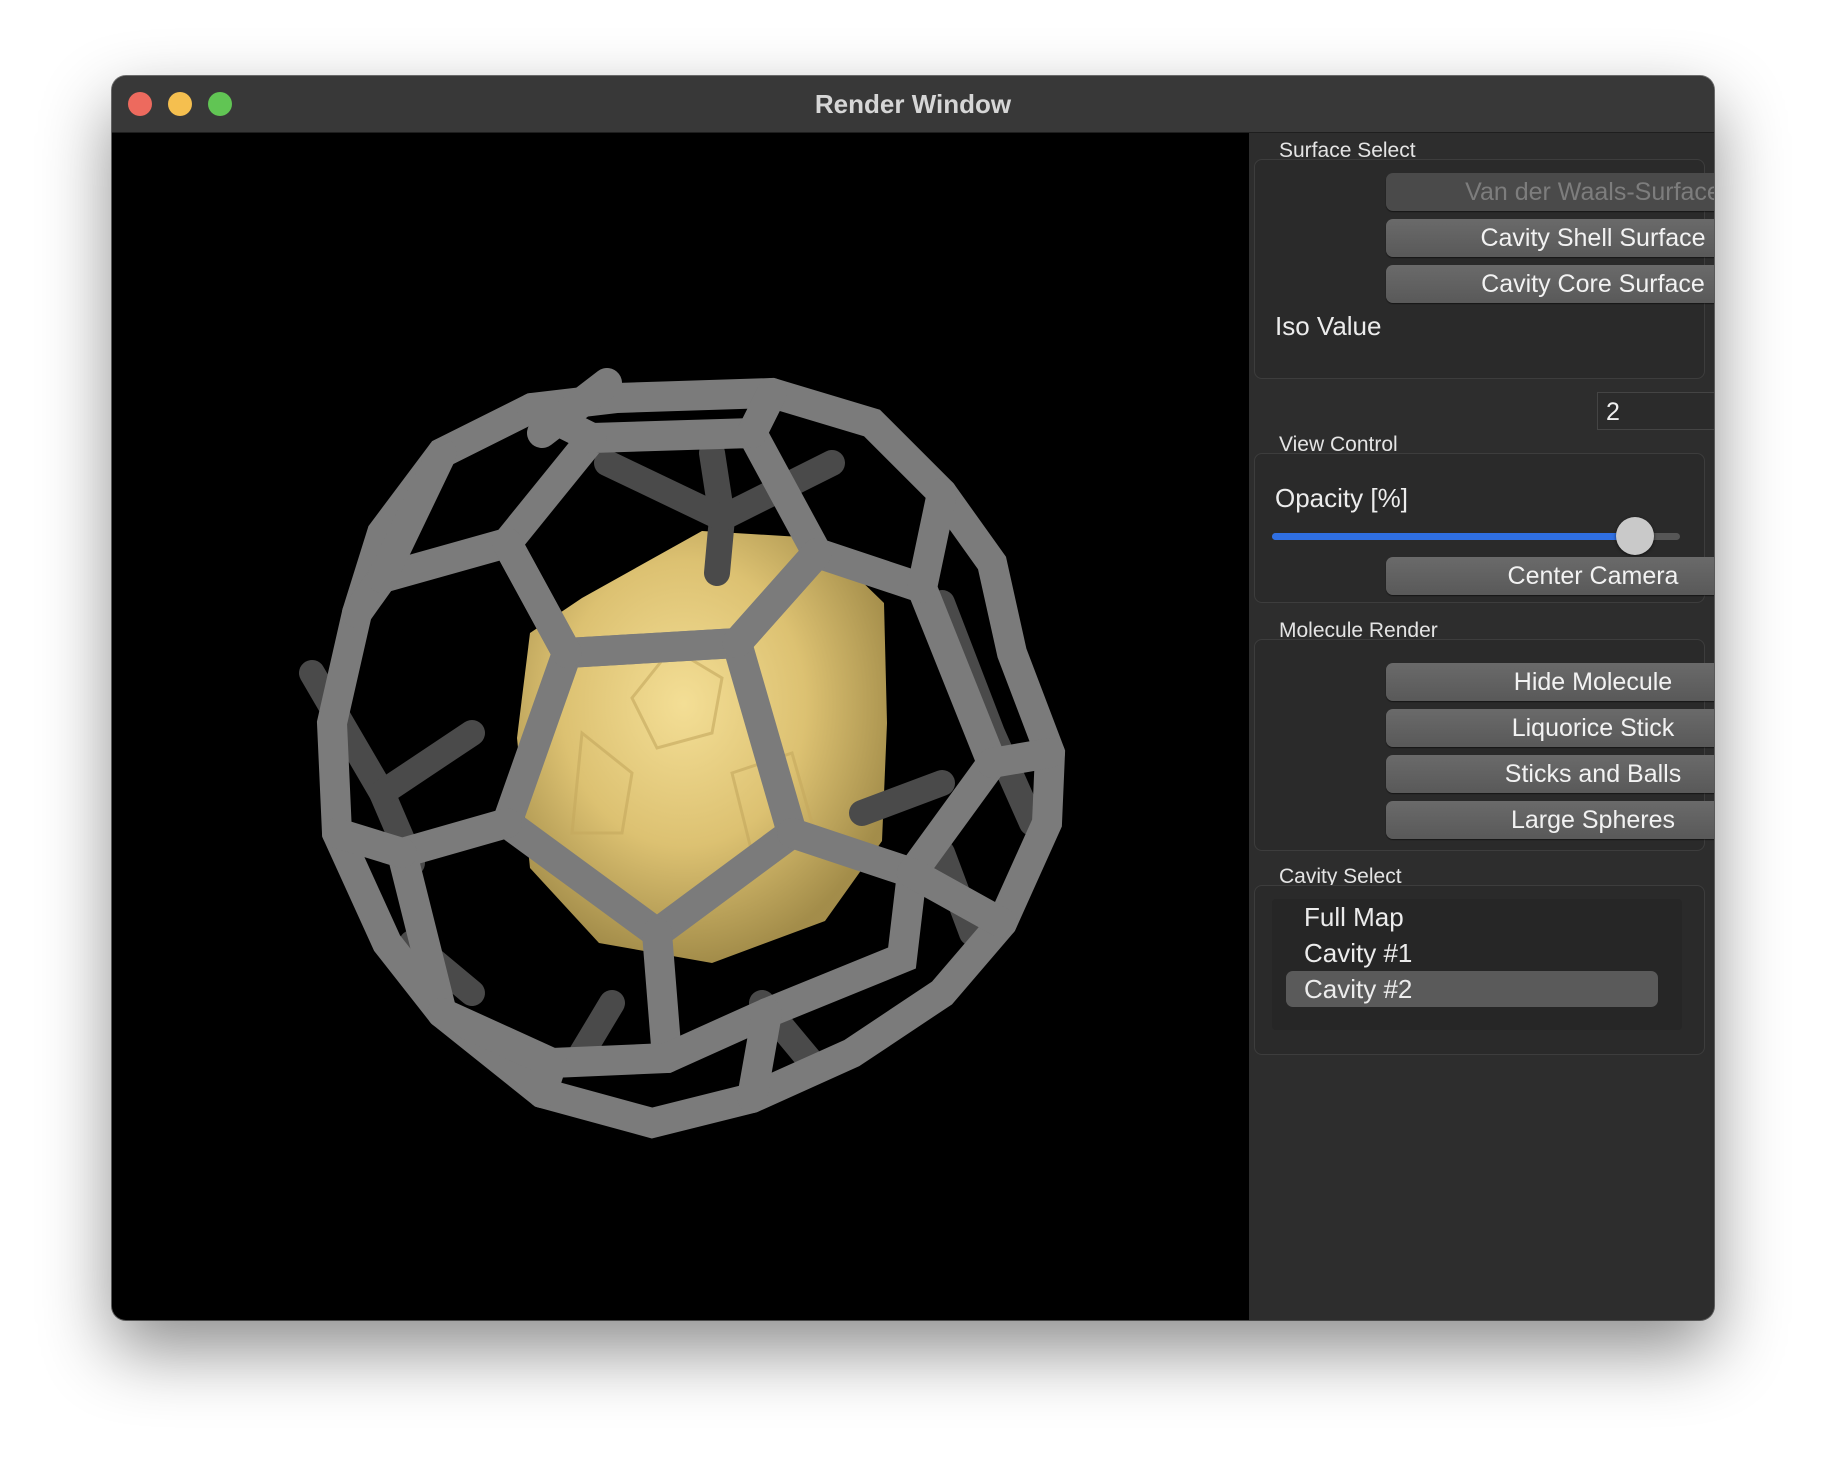 This screenshot has height=1470, width=1826. I want to click on window-title: Render Window, so click(913, 104).